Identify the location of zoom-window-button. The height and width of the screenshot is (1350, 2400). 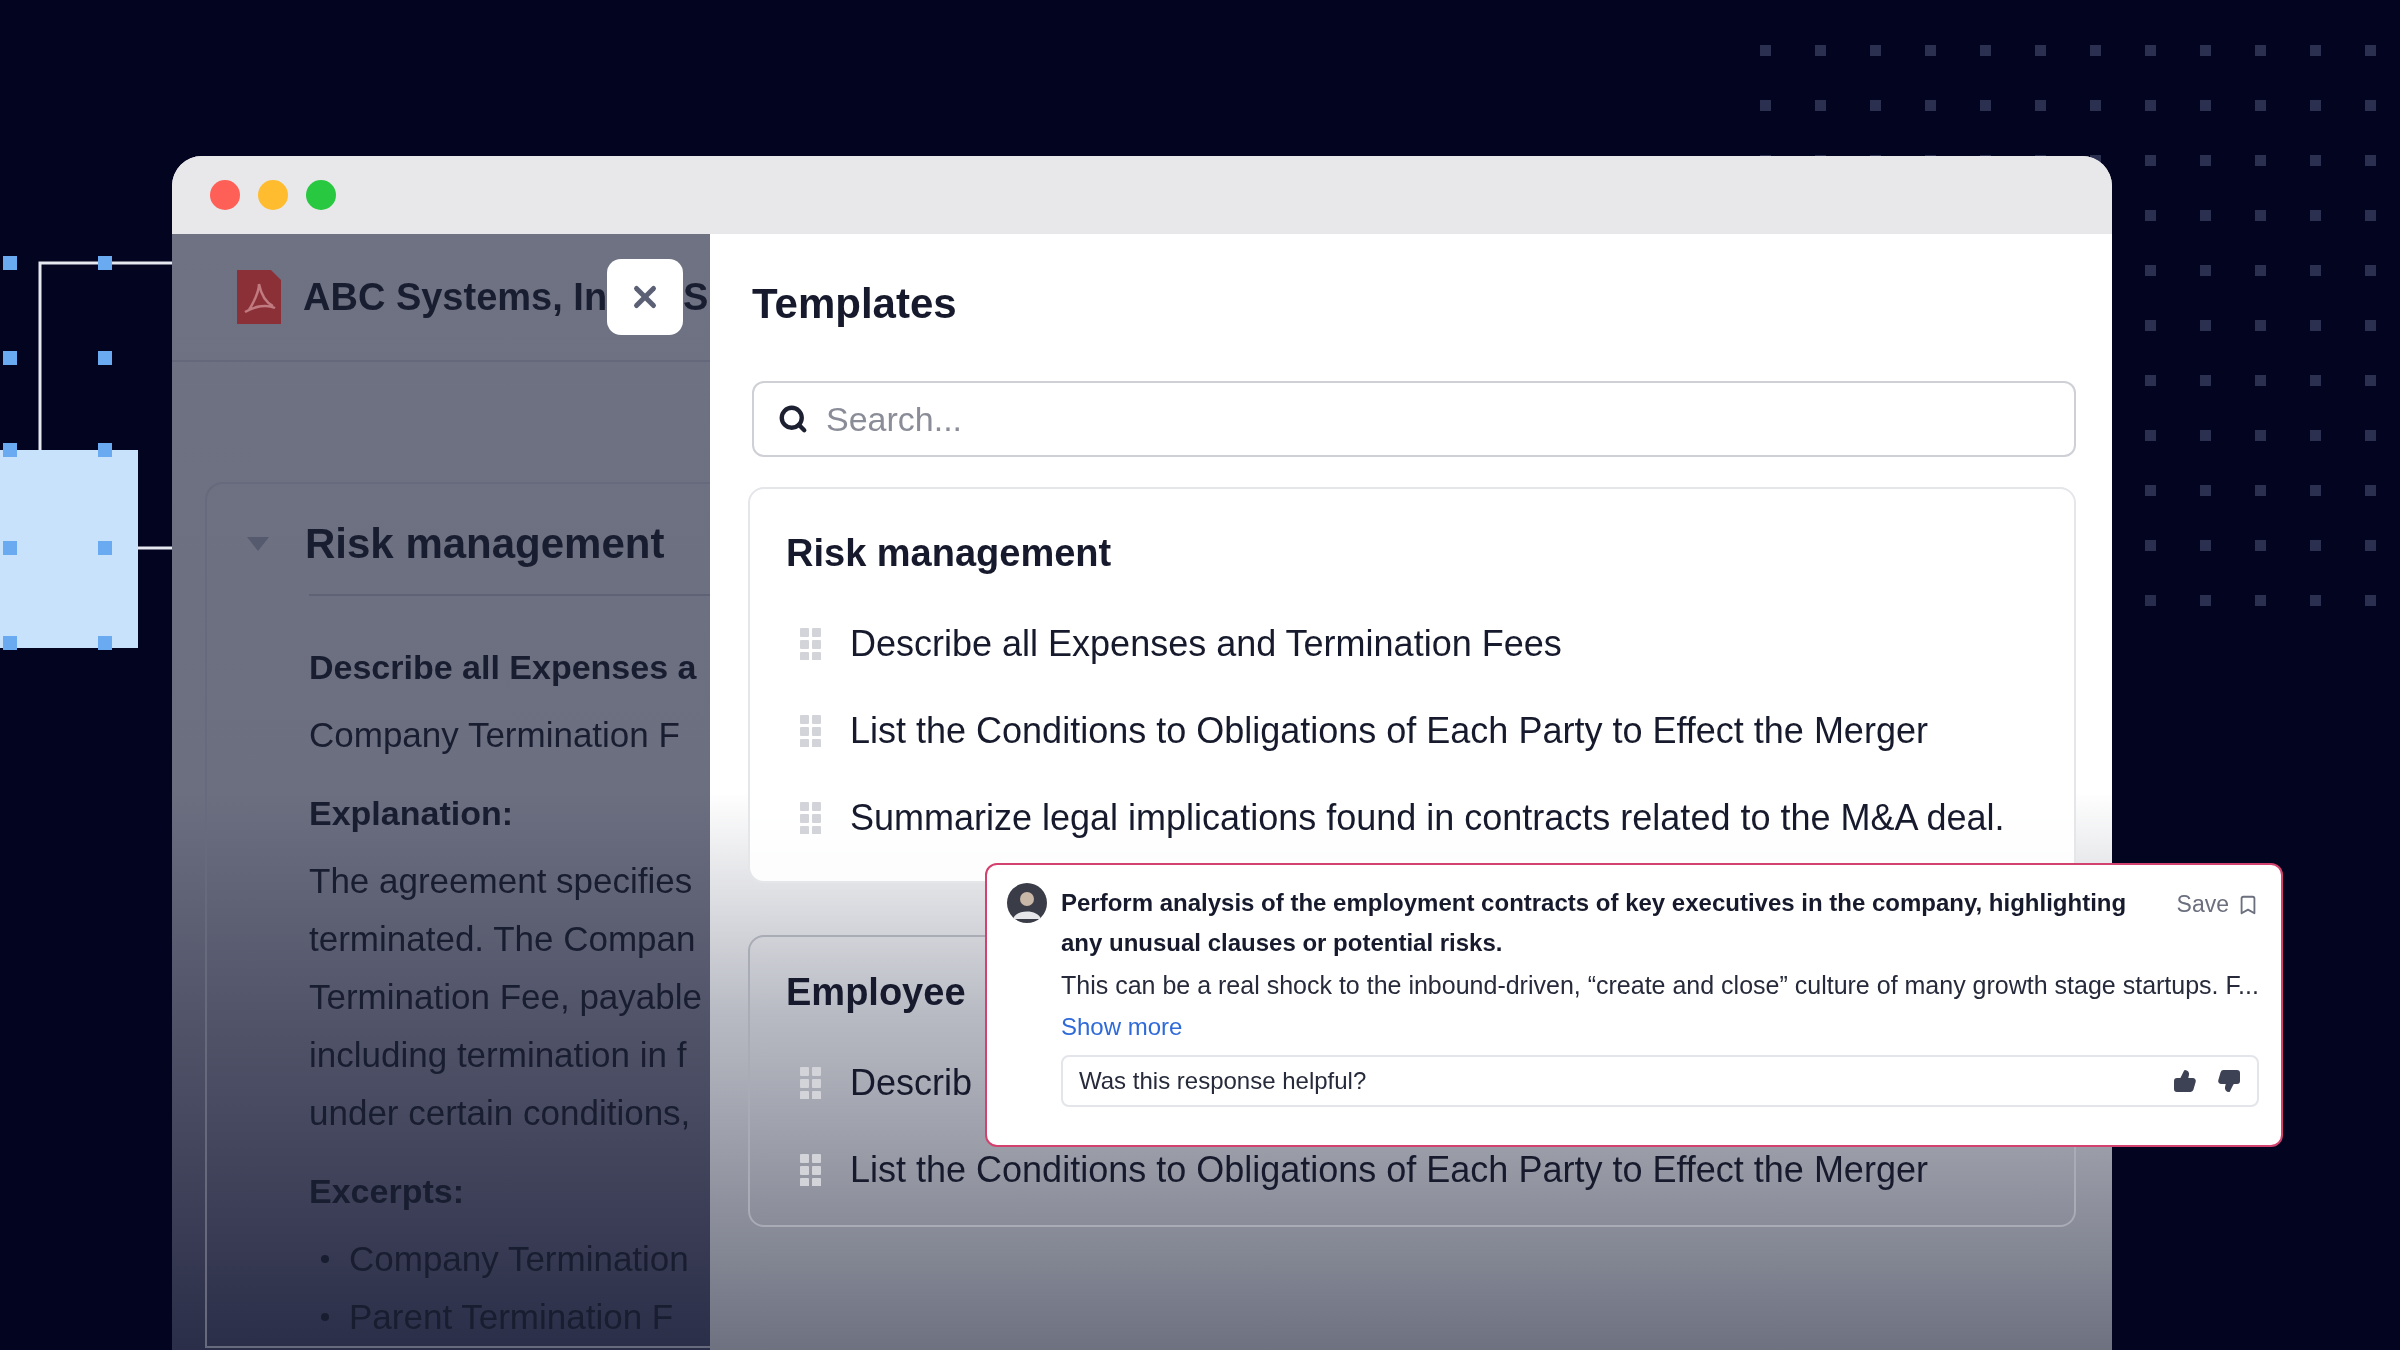
(321, 195).